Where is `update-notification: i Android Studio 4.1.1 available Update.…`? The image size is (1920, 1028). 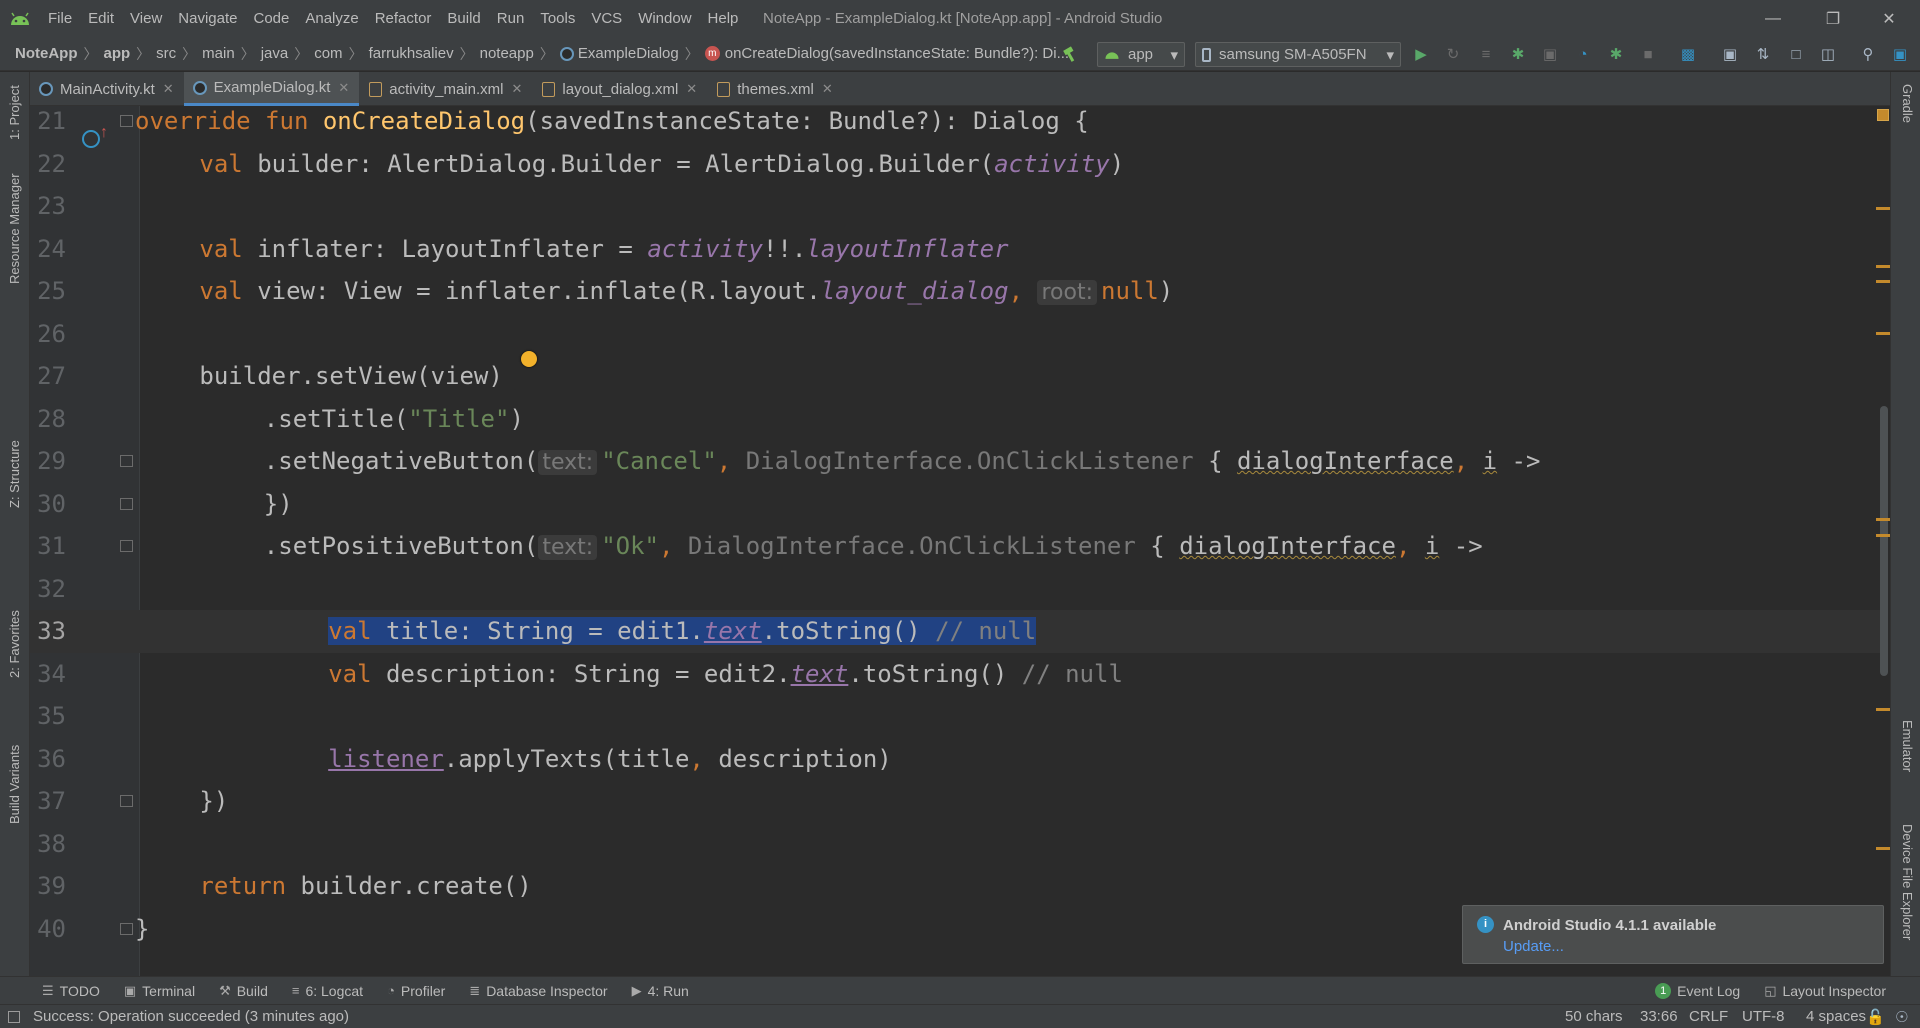 update-notification: i Android Studio 4.1.1 available Update.… is located at coordinates (1673, 934).